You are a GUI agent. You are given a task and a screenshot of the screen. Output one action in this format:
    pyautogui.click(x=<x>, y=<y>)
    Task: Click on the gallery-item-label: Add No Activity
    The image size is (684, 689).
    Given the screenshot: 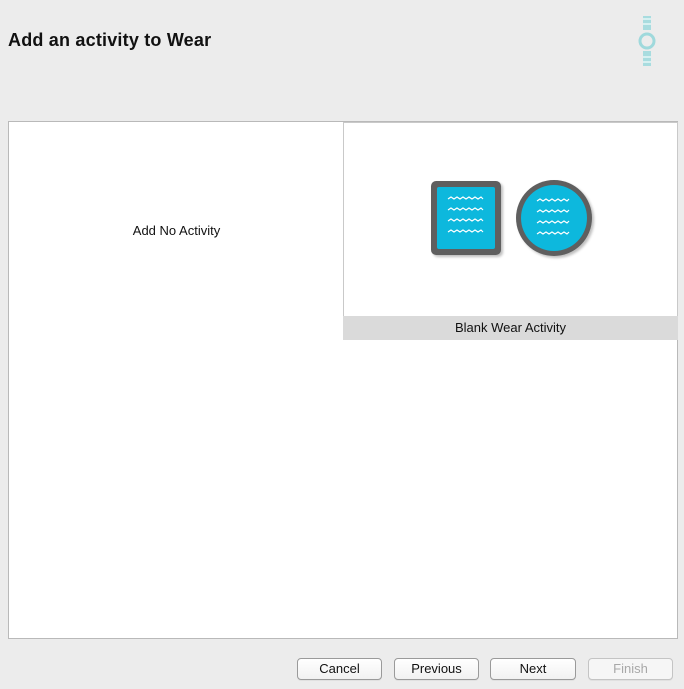 What is the action you would take?
    pyautogui.click(x=176, y=230)
    